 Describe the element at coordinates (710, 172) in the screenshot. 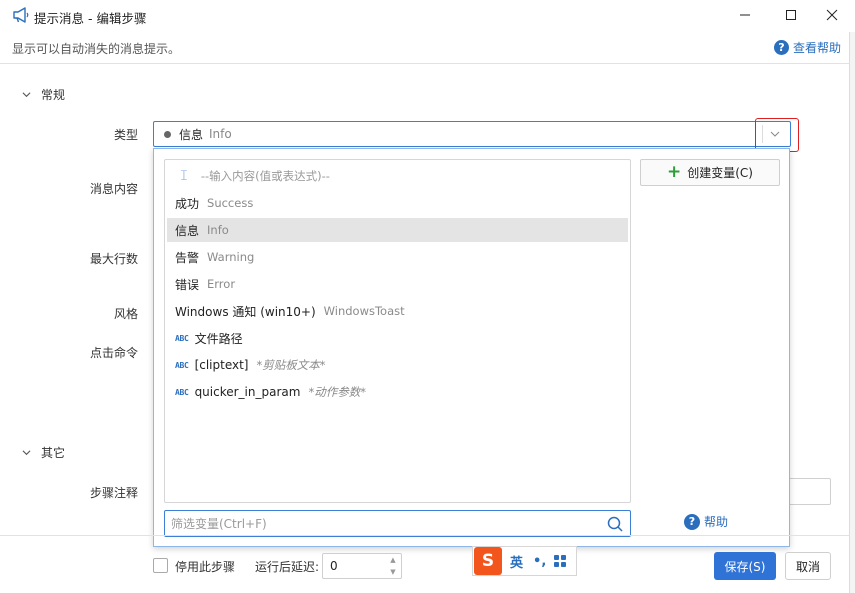

I see `create-variable-button: + 创建变量(C)` at that location.